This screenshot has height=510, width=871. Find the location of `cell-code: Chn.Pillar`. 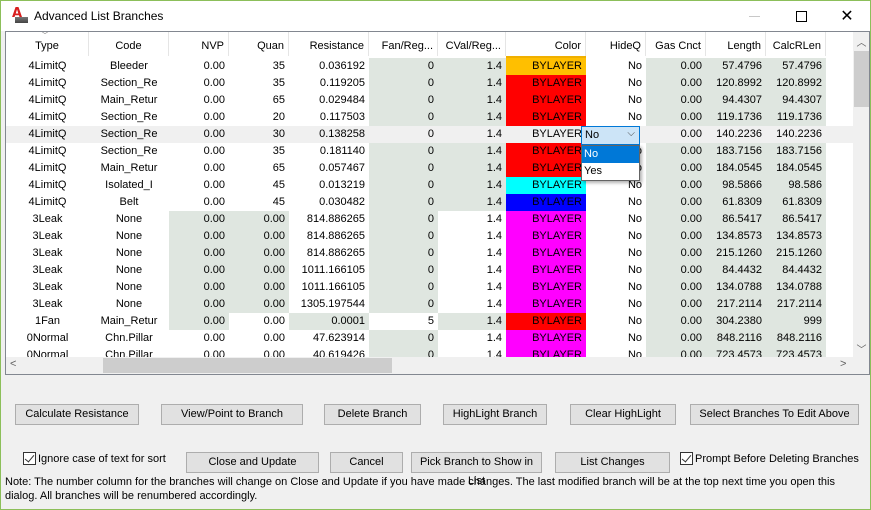

cell-code: Chn.Pillar is located at coordinates (129, 338).